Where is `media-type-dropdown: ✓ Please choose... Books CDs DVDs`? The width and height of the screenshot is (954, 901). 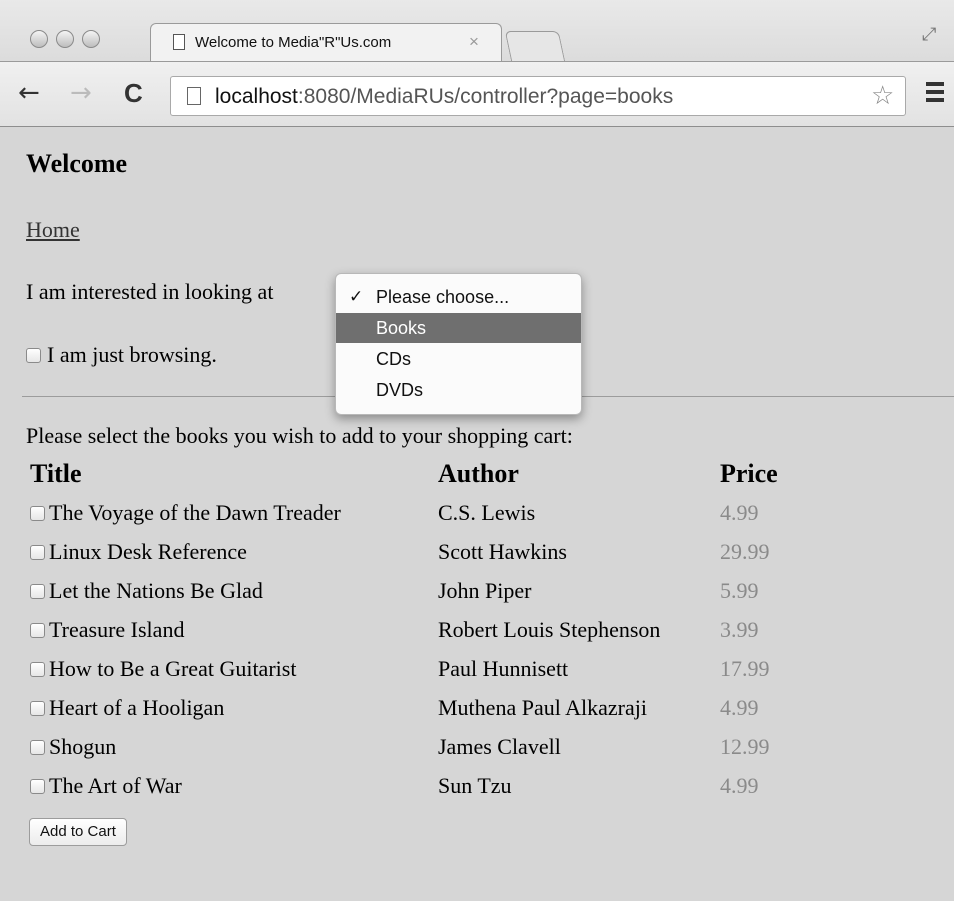 media-type-dropdown: ✓ Please choose... Books CDs DVDs is located at coordinates (458, 344).